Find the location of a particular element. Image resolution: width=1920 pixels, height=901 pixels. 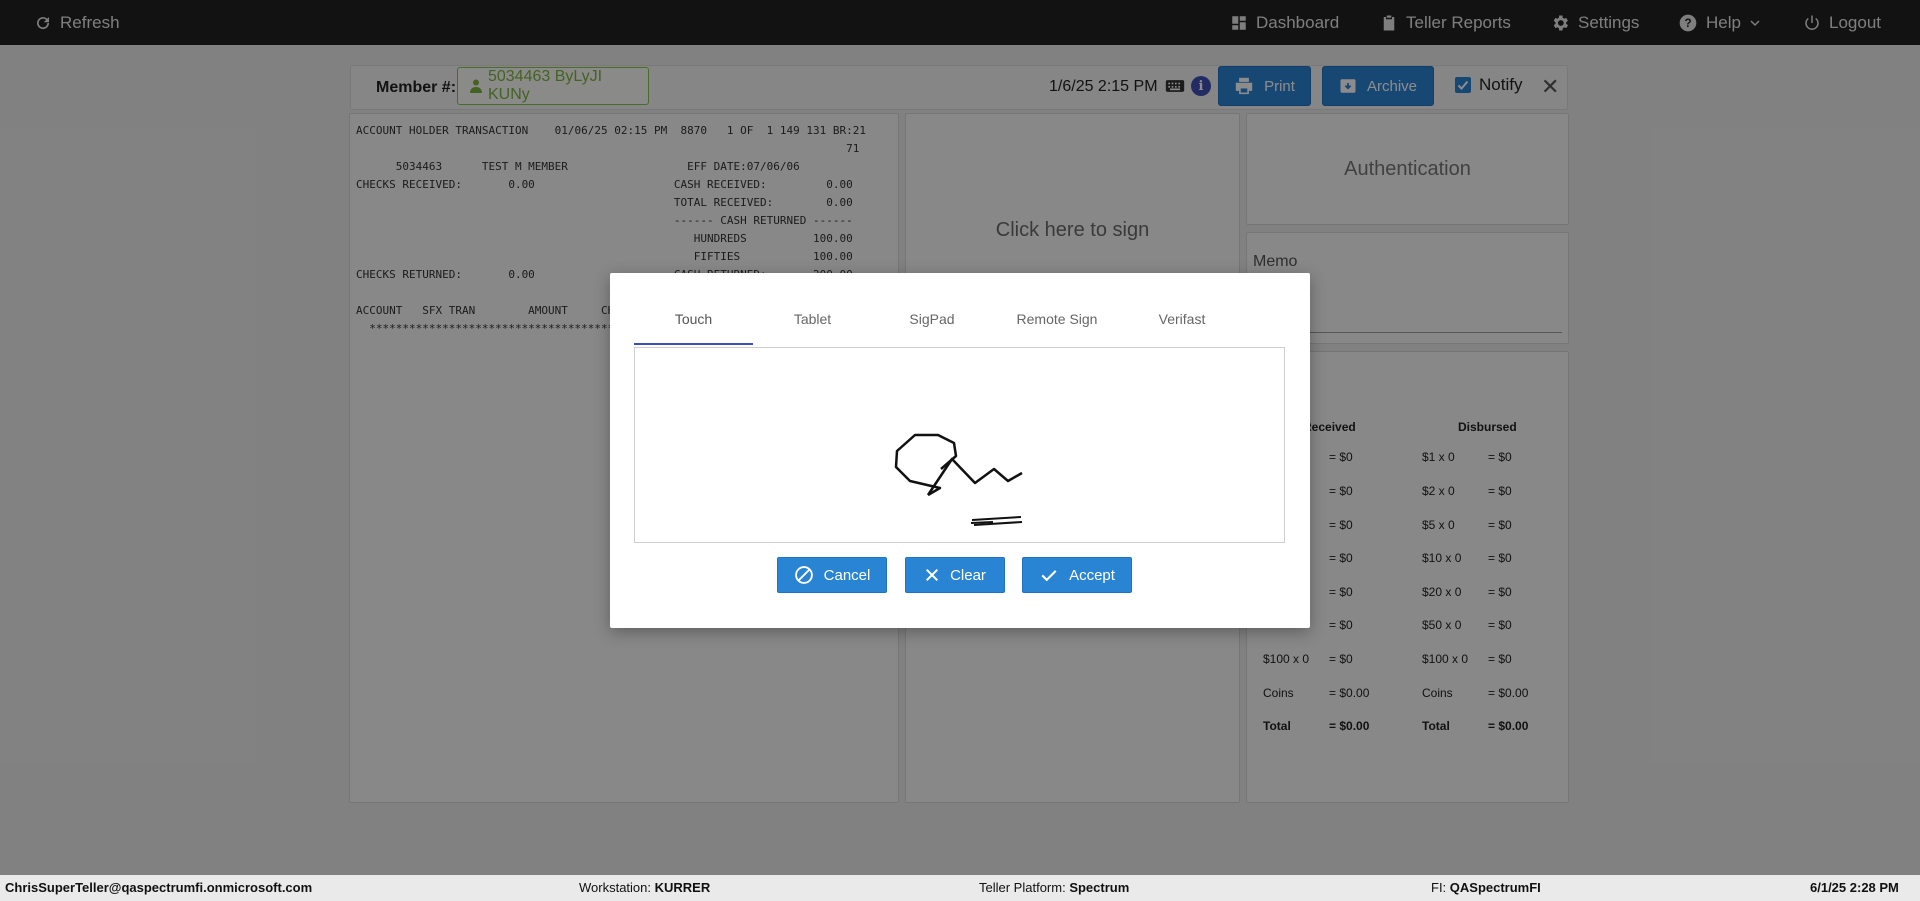

clear-label: Clear is located at coordinates (968, 575).